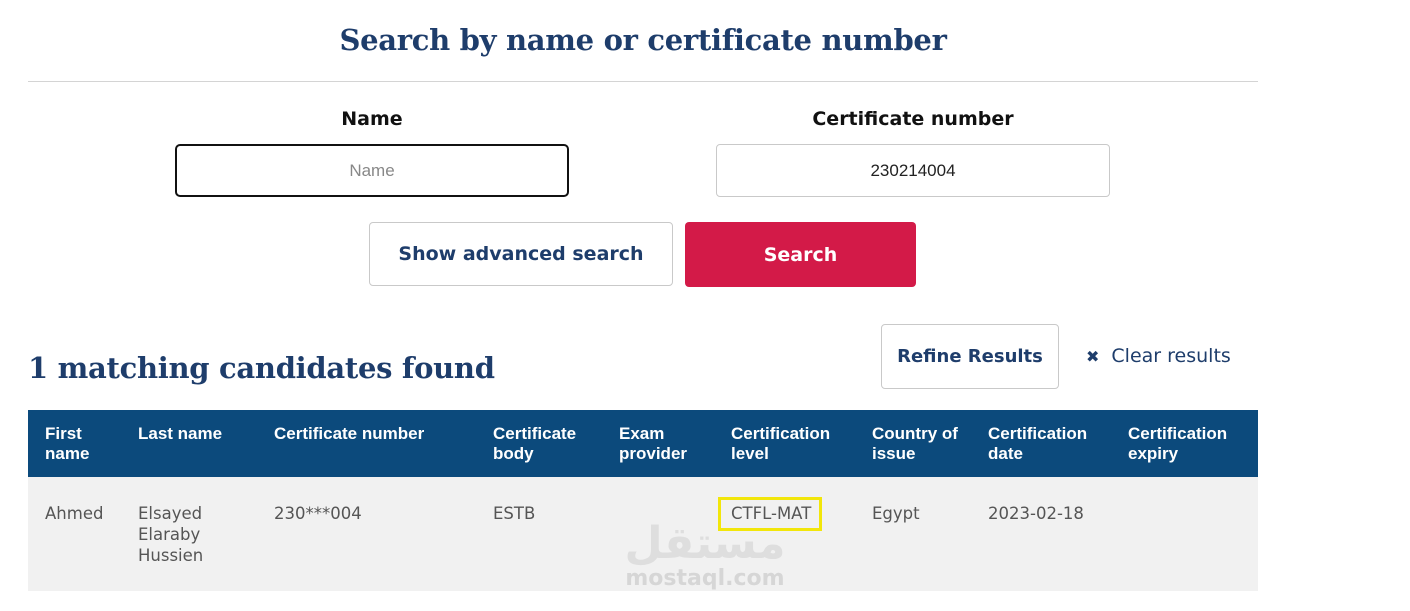 This screenshot has height=611, width=1410. I want to click on certificate-number-label: Certificate number, so click(913, 119).